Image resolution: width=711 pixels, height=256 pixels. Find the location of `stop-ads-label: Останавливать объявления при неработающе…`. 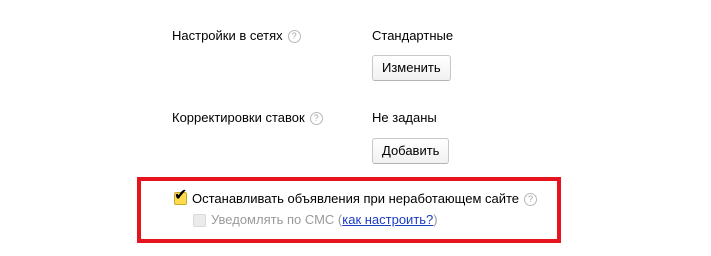

stop-ads-label: Останавливать объявления при неработающе… is located at coordinates (355, 198).